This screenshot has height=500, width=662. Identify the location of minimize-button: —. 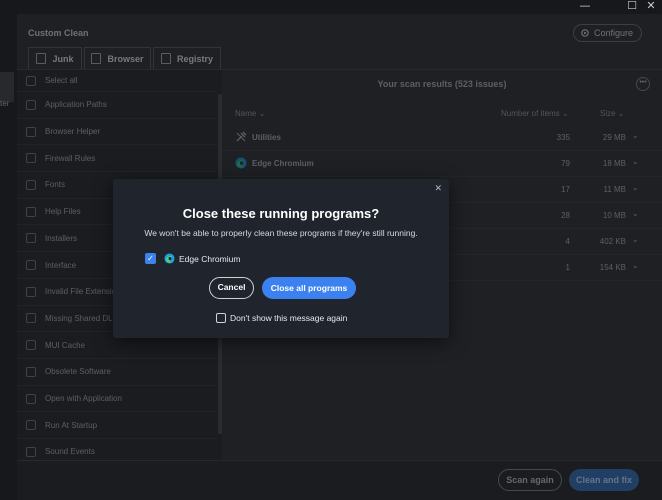
(585, 7).